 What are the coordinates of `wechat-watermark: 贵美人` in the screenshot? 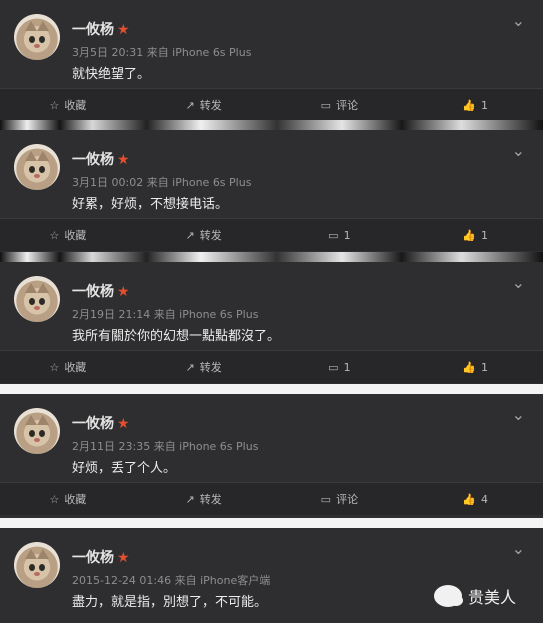 It's located at (475, 596).